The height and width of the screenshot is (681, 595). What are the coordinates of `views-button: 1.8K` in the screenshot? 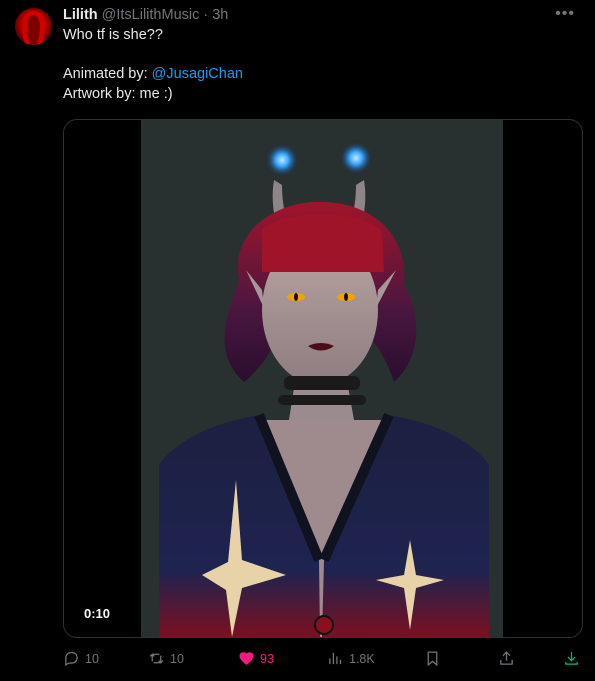 It's located at (351, 658).